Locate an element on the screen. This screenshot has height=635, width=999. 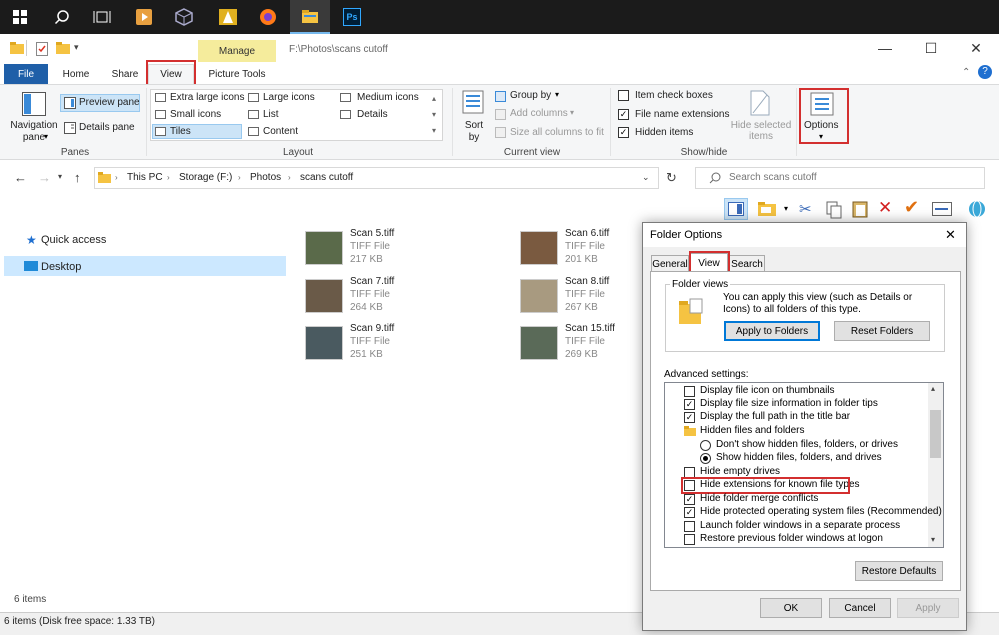
hidden-items-checkbox: ✓ is located at coordinates (623, 132).